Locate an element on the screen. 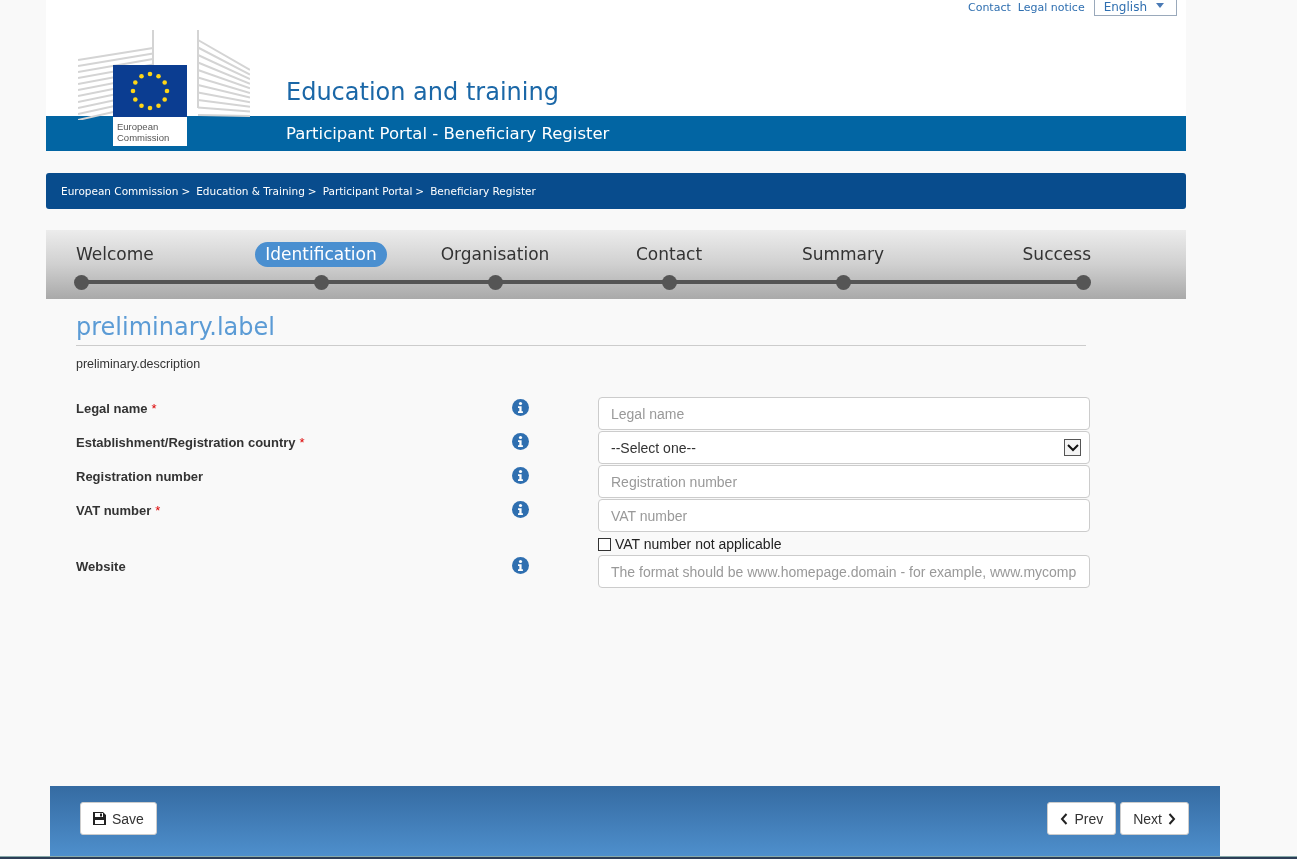  caret-icon is located at coordinates (1160, 5).